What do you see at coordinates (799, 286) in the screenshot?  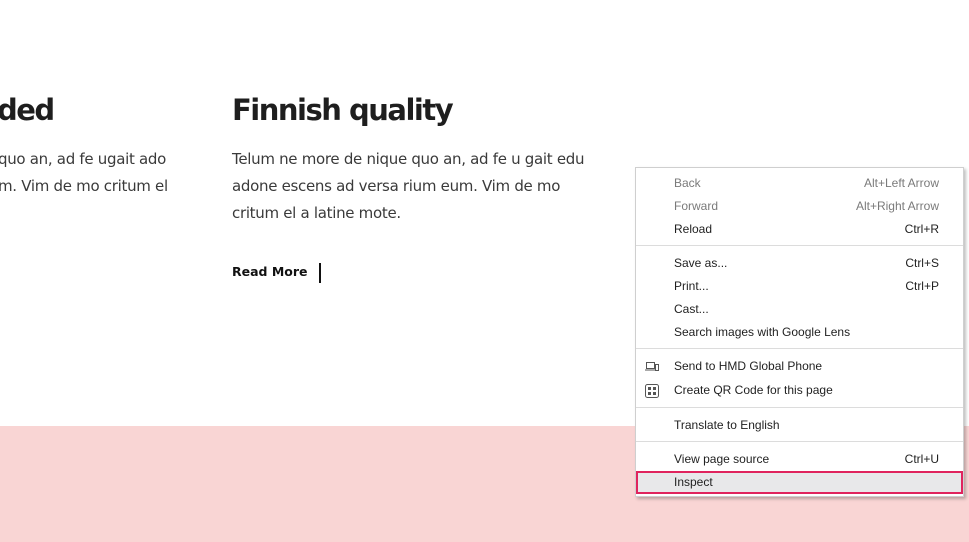 I see `menu-item-print: Print... Ctrl+P` at bounding box center [799, 286].